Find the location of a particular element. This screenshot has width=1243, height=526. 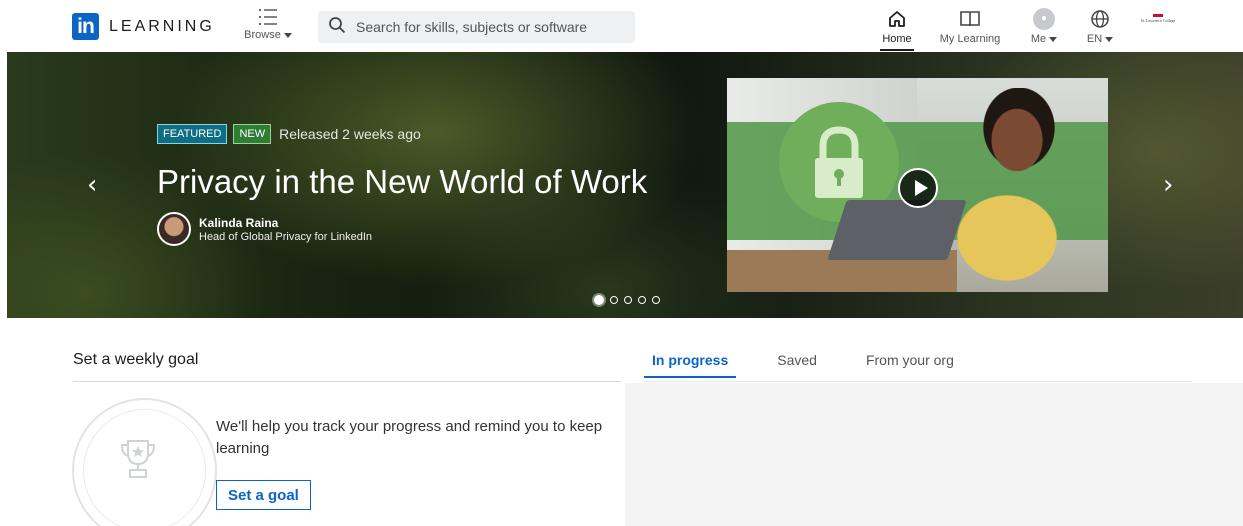

browse-button: Browse is located at coordinates (268, 23).